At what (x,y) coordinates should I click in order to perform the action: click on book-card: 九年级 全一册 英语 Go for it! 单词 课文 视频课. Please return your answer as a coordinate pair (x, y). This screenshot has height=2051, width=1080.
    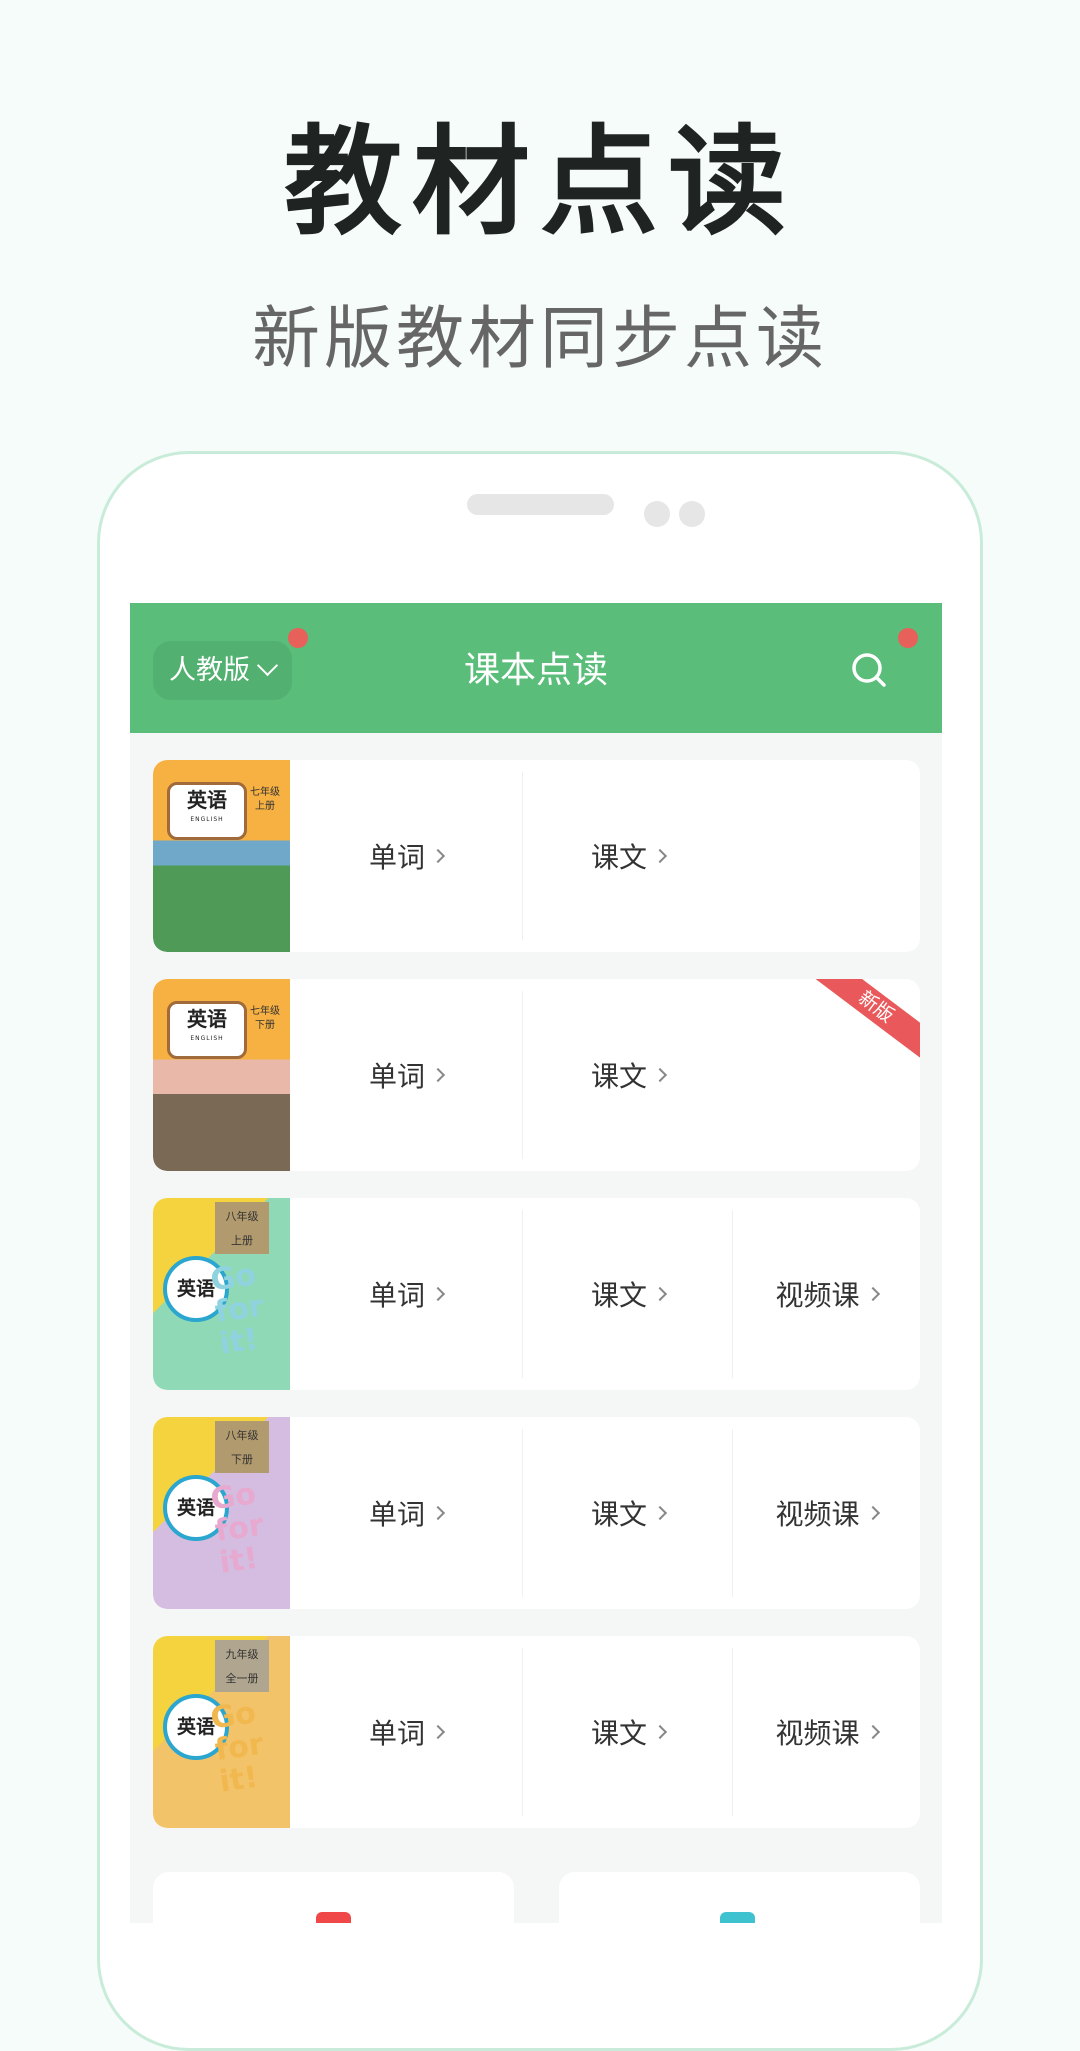
    Looking at the image, I should click on (536, 1732).